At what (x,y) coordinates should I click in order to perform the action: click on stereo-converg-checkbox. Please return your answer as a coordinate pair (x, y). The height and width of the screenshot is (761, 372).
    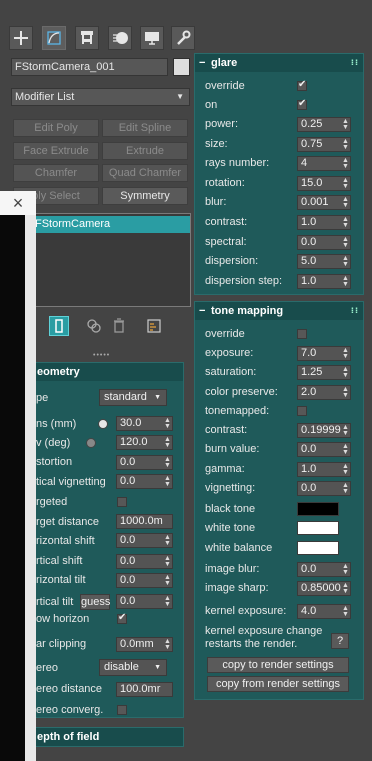
    Looking at the image, I should click on (122, 710).